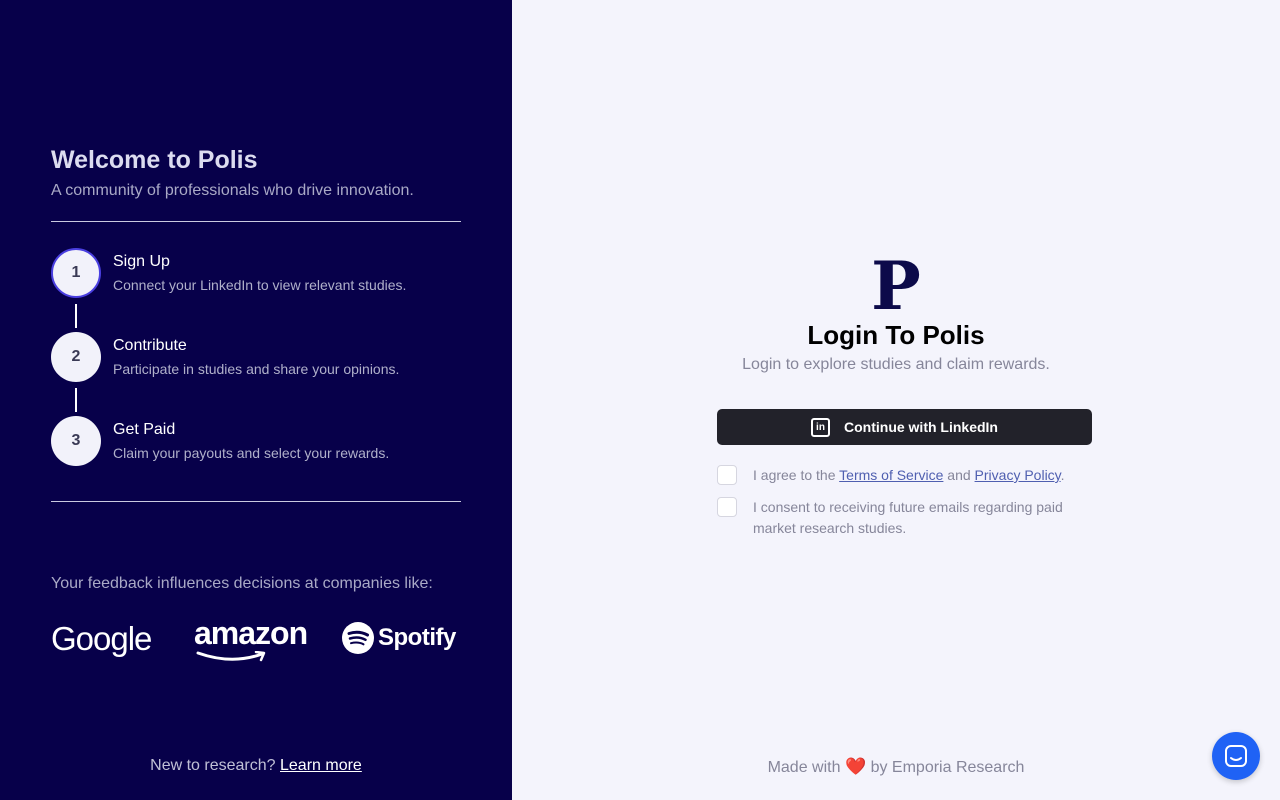 The image size is (1280, 800). Describe the element at coordinates (251, 633) in the screenshot. I see `amazon-logo-text: amazon` at that location.